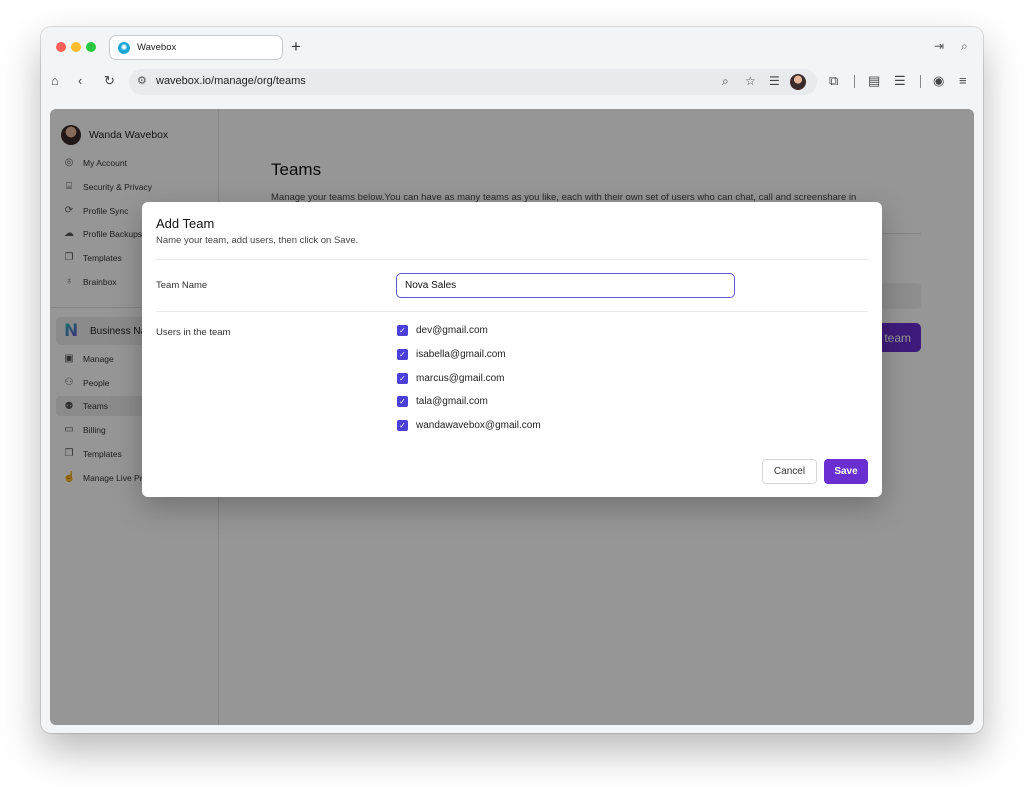 The height and width of the screenshot is (787, 1024). What do you see at coordinates (846, 471) in the screenshot?
I see `save-button: Save` at bounding box center [846, 471].